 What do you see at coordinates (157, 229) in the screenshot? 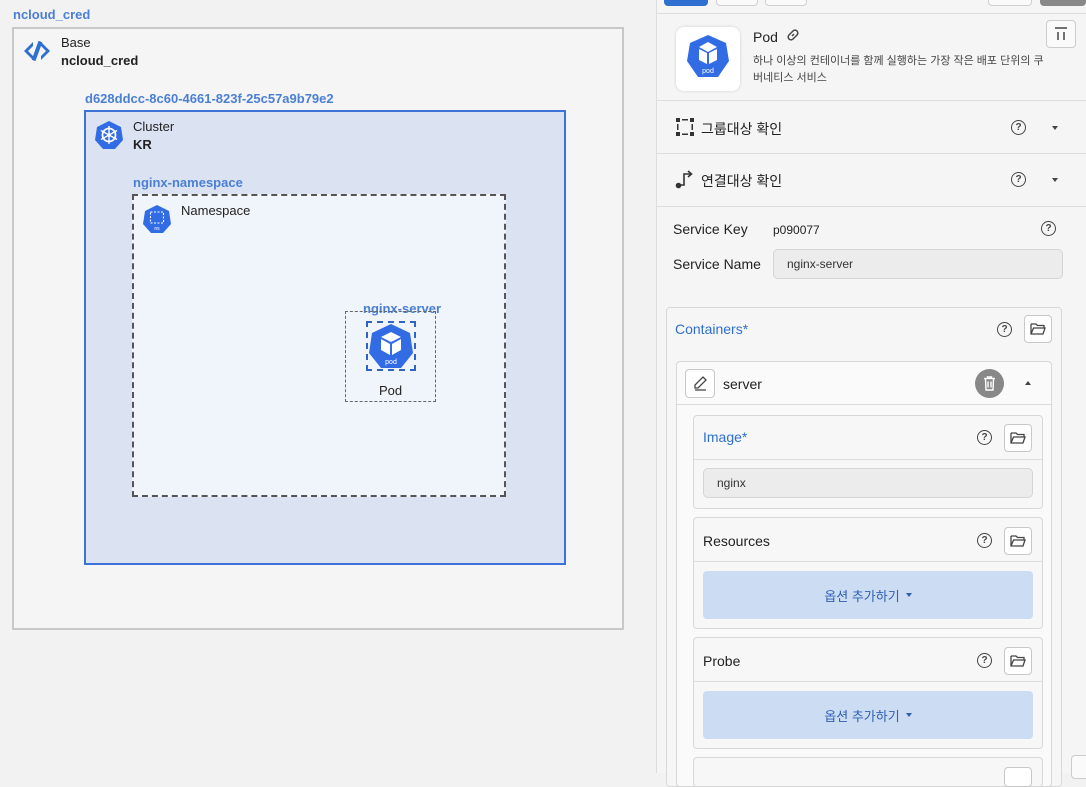
I see `ns-icon-text: ns` at bounding box center [157, 229].